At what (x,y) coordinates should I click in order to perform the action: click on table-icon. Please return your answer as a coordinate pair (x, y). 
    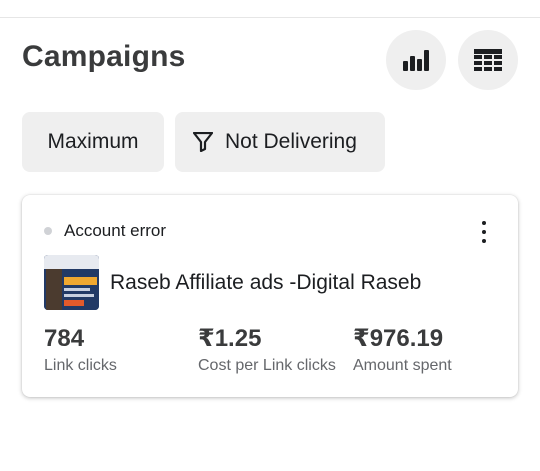
    Looking at the image, I should click on (488, 60).